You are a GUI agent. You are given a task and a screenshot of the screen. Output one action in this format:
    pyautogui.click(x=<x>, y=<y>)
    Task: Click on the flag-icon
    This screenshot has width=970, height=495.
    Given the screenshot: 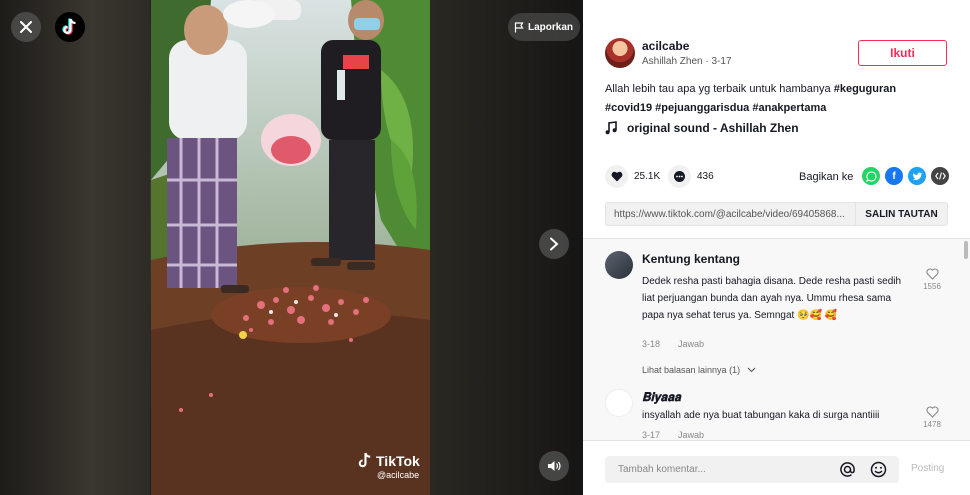 What is the action you would take?
    pyautogui.click(x=519, y=26)
    